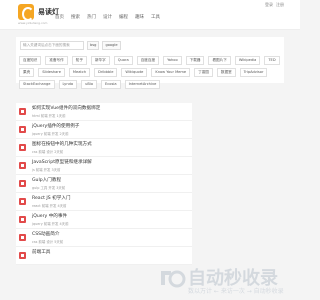 This screenshot has height=300, width=320. I want to click on search-row: 输入关键词后点击下面的搜索 bsg google, so click(70, 45).